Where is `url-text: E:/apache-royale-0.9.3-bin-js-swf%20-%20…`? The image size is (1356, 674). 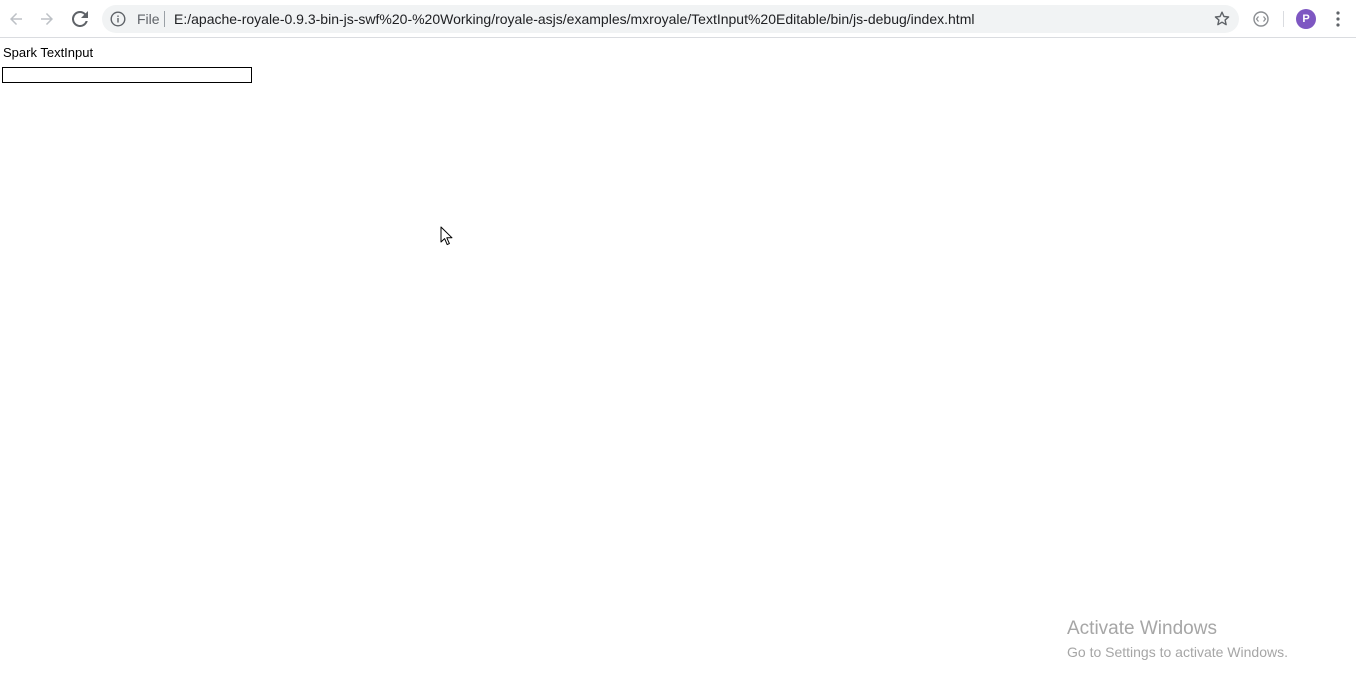
url-text: E:/apache-royale-0.9.3-bin-js-swf%20-%20… is located at coordinates (574, 19).